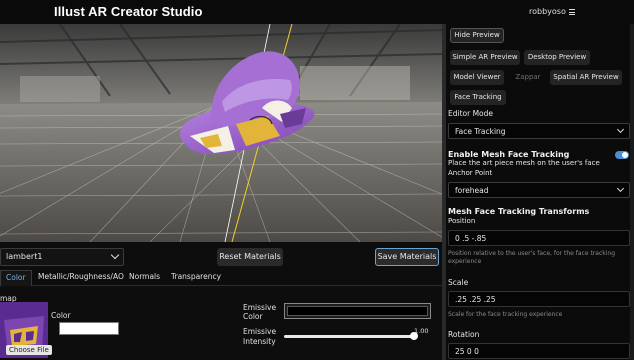 The height and width of the screenshot is (360, 634). What do you see at coordinates (509, 154) in the screenshot?
I see `mesh-tracking-title: Enable Mesh Face Tracking` at bounding box center [509, 154].